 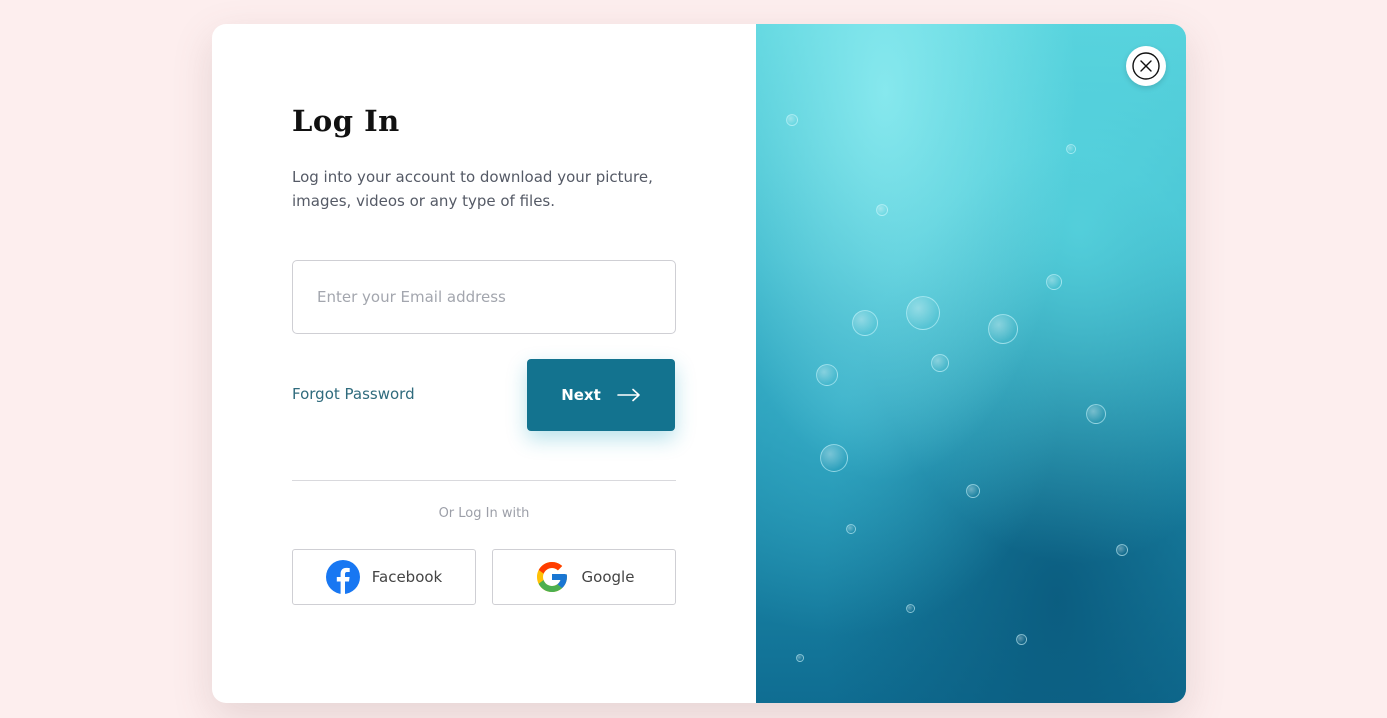 What do you see at coordinates (581, 395) in the screenshot?
I see `next-button-label: Next` at bounding box center [581, 395].